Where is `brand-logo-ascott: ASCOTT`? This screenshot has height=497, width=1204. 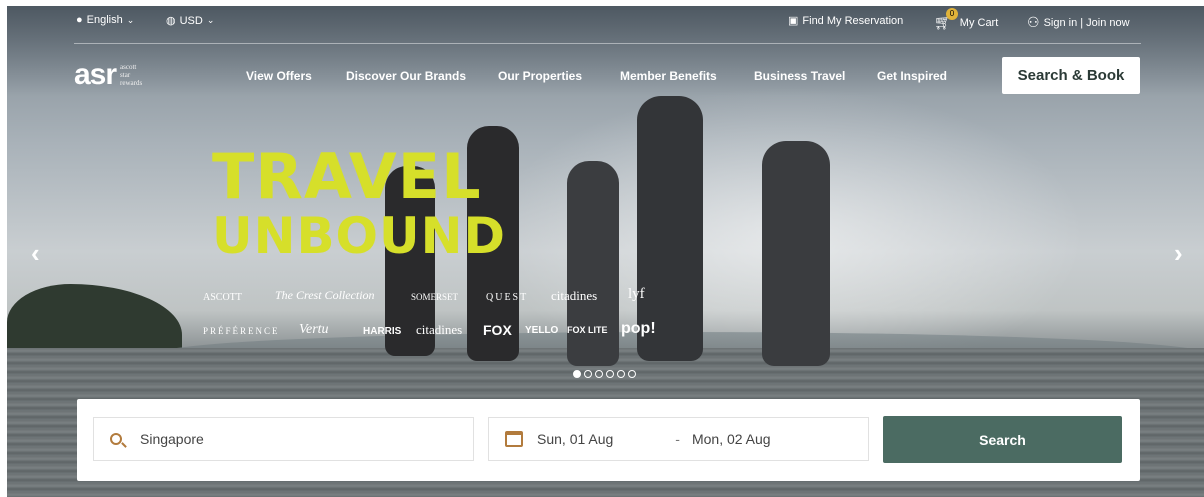
brand-logo-ascott: ASCOTT is located at coordinates (222, 297).